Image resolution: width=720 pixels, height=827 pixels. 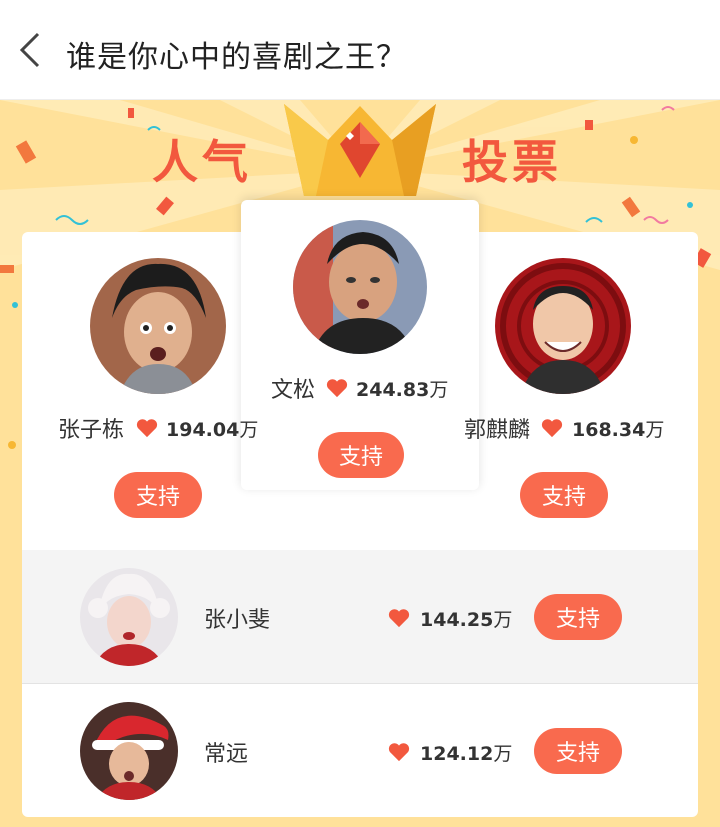 What do you see at coordinates (226, 754) in the screenshot?
I see `candidate-name-list-2: 常远` at bounding box center [226, 754].